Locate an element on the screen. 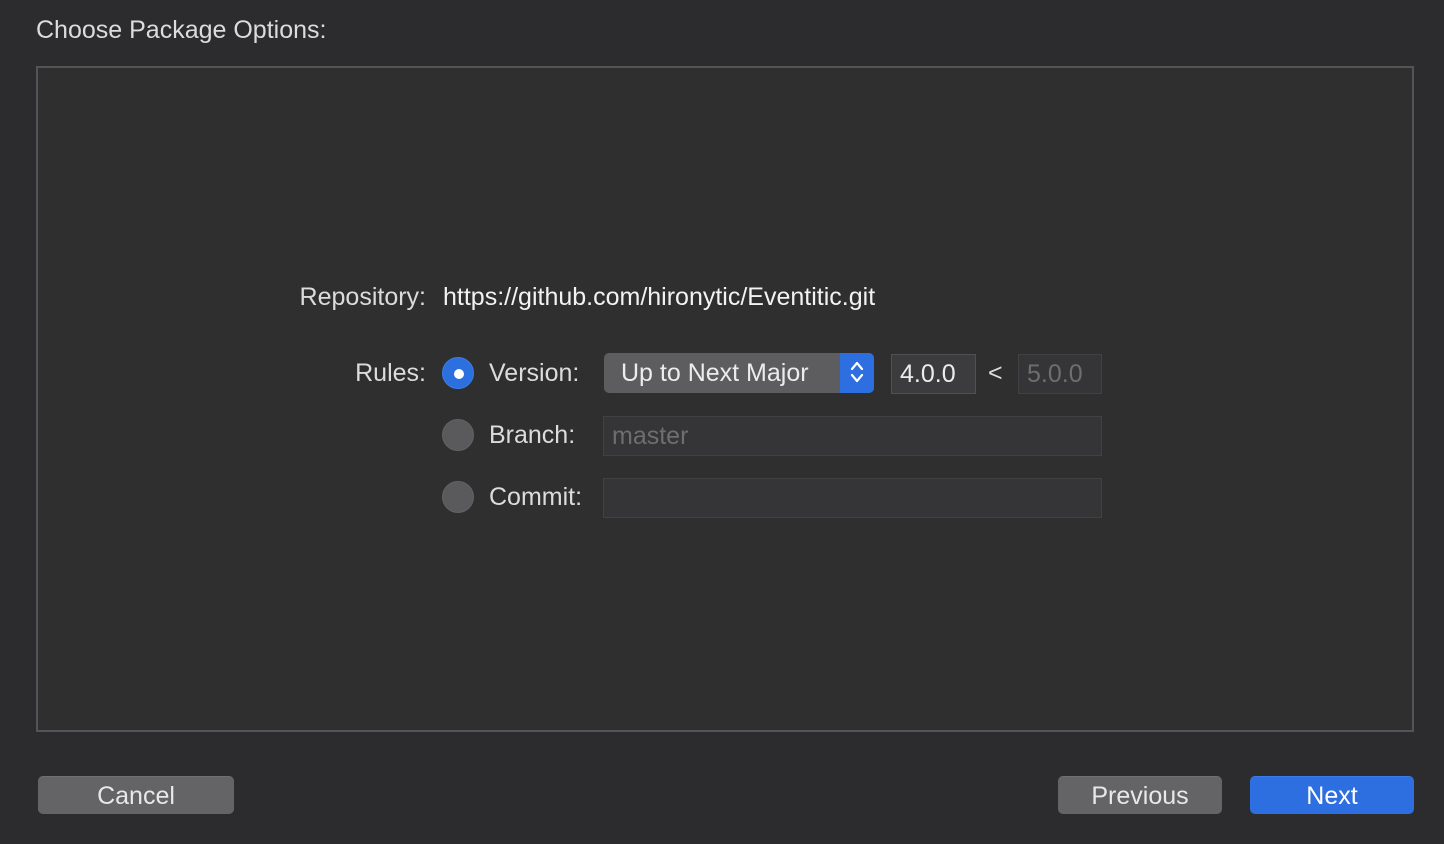 This screenshot has width=1444, height=844. page-title: Choose Package Options: is located at coordinates (181, 30).